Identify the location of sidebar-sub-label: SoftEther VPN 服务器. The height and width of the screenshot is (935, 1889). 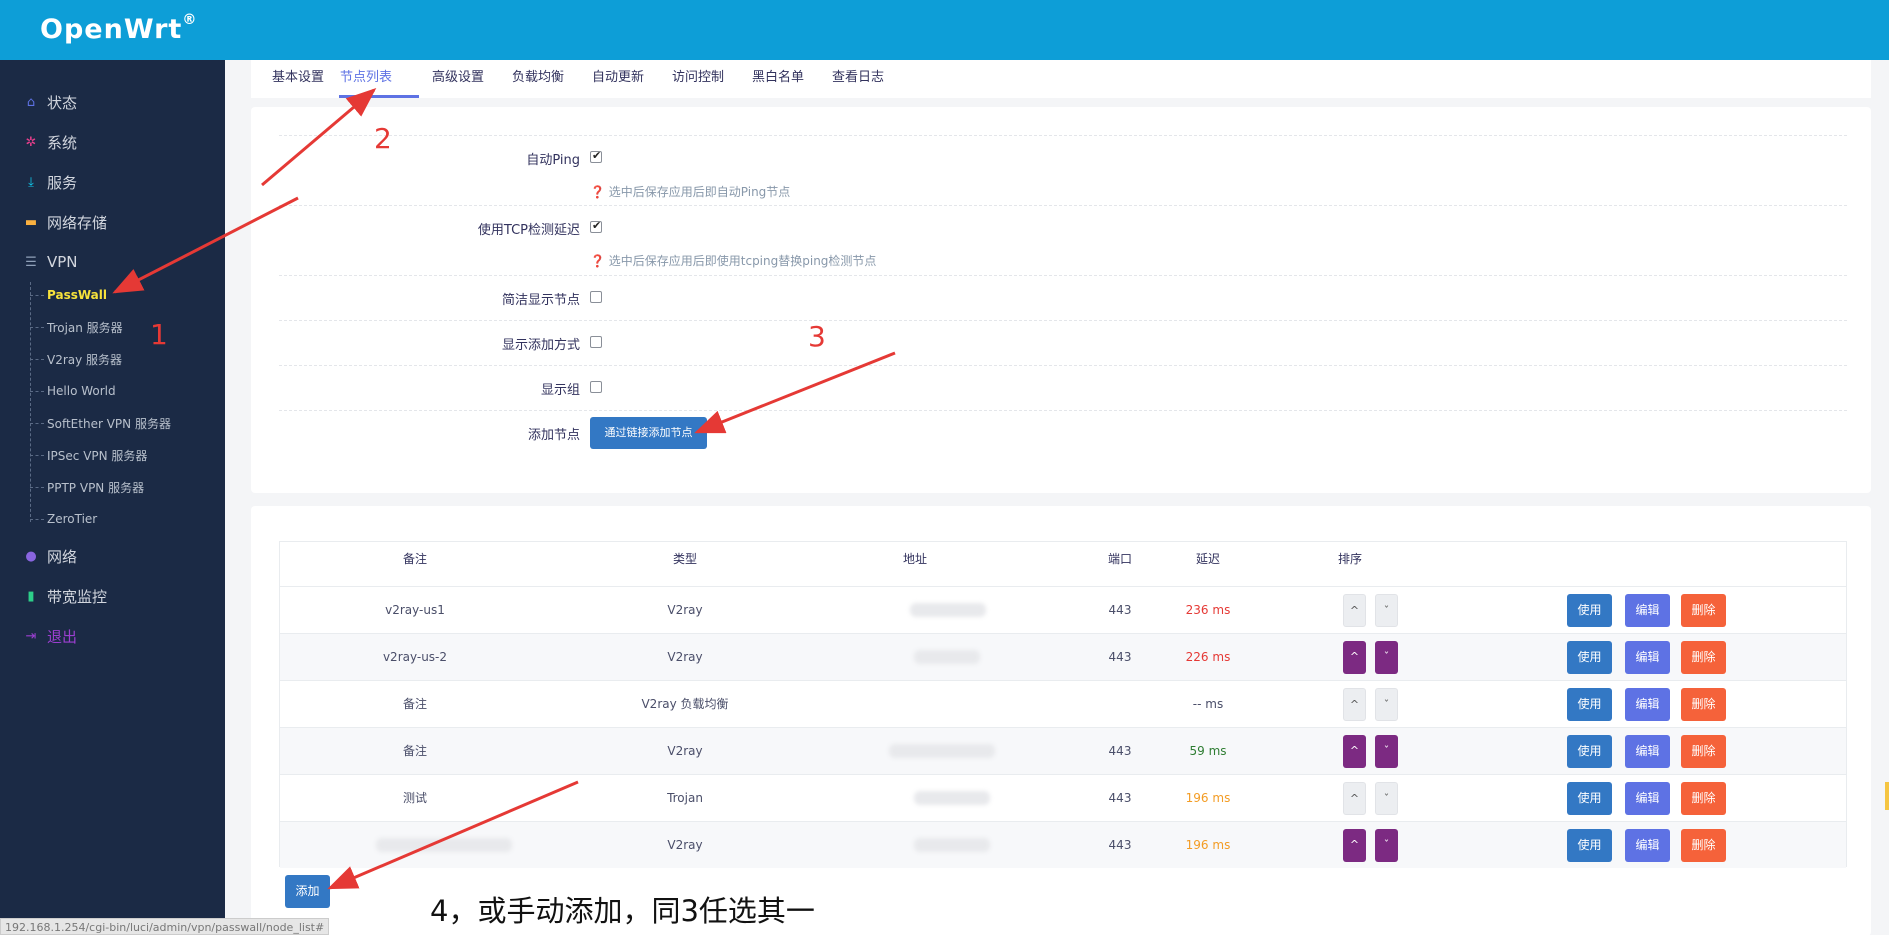
(109, 423).